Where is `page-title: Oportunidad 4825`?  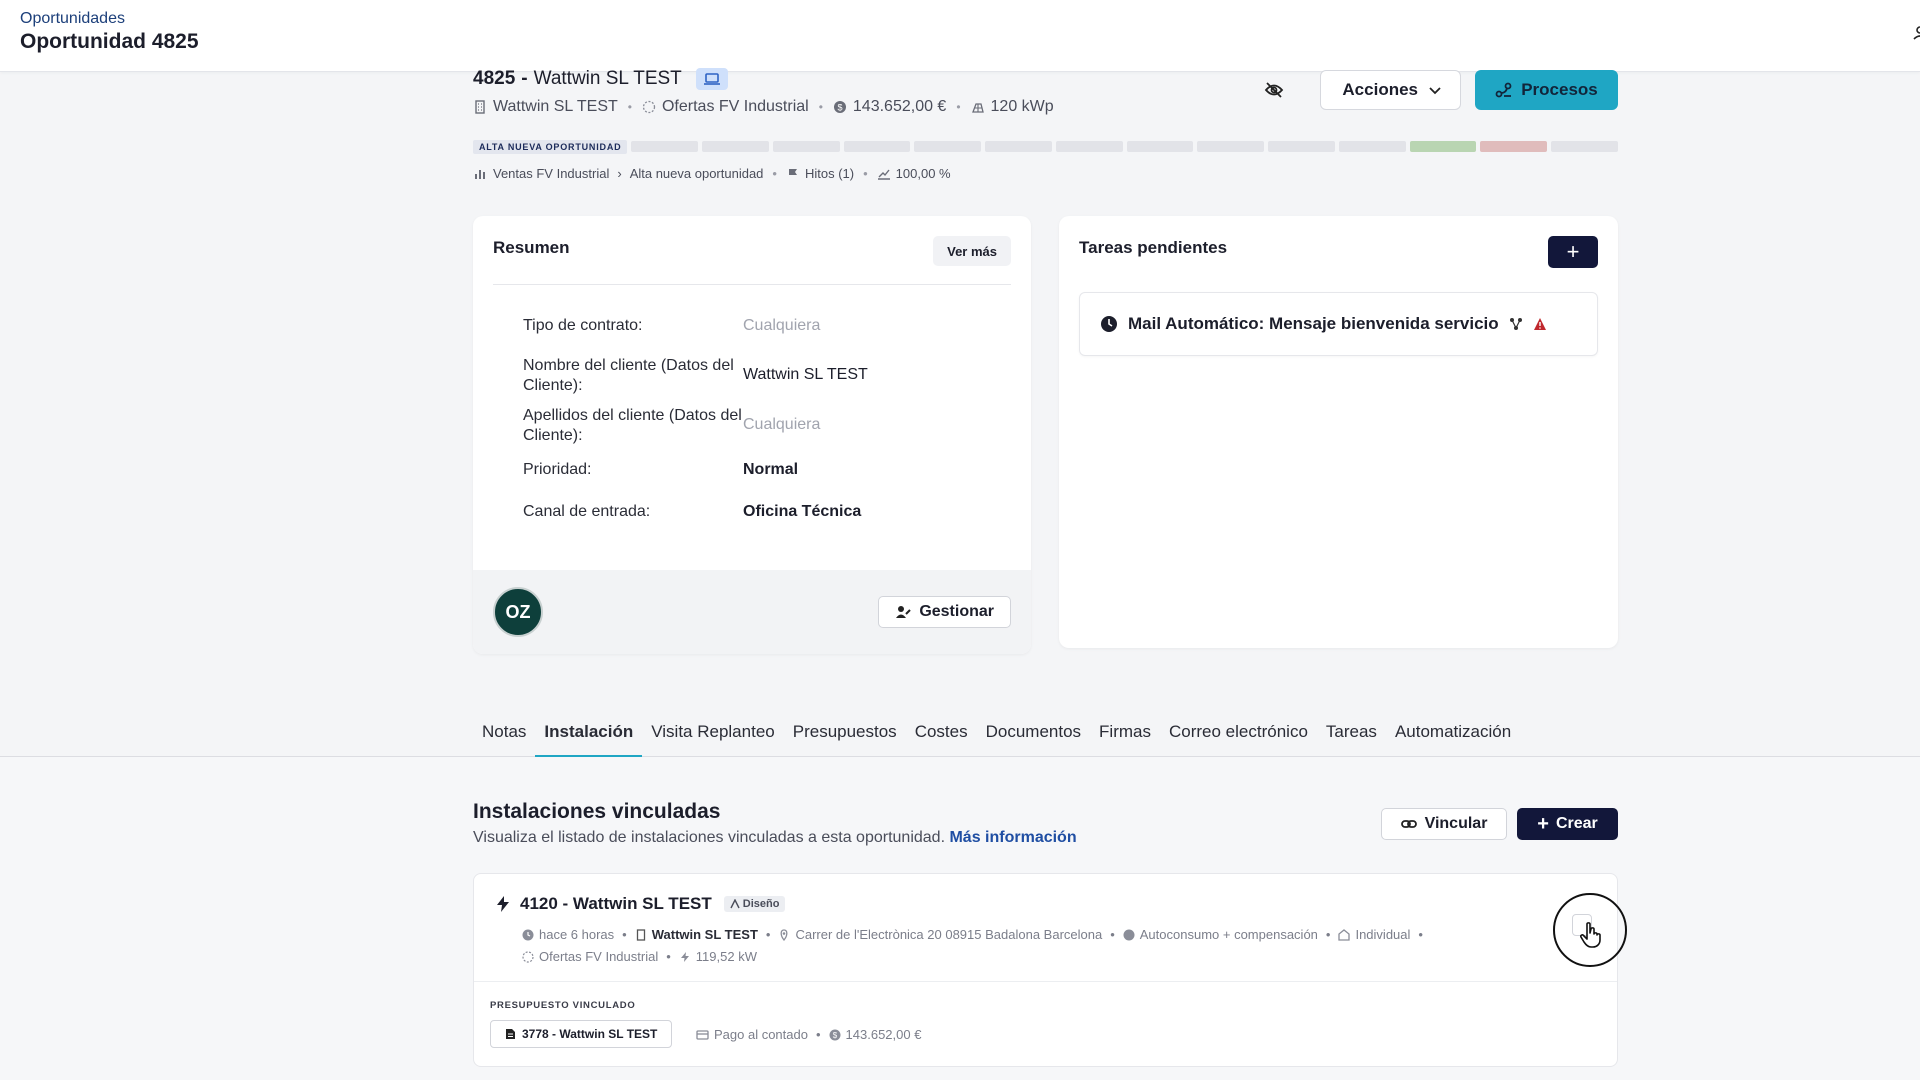 page-title: Oportunidad 4825 is located at coordinates (109, 41).